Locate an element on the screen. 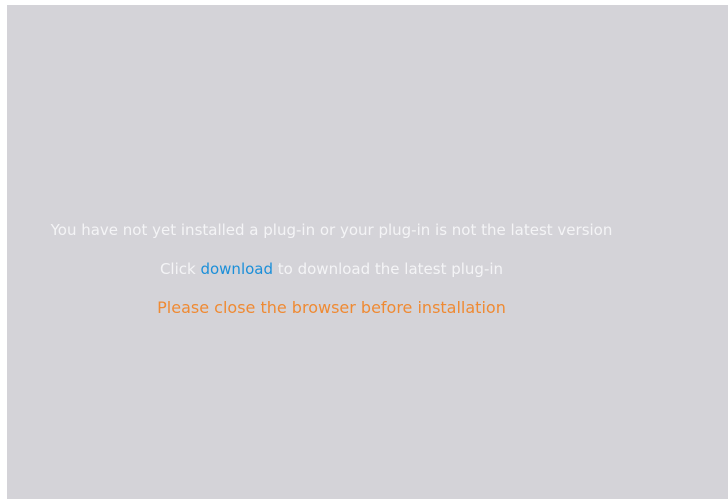  download-link: download is located at coordinates (236, 269).